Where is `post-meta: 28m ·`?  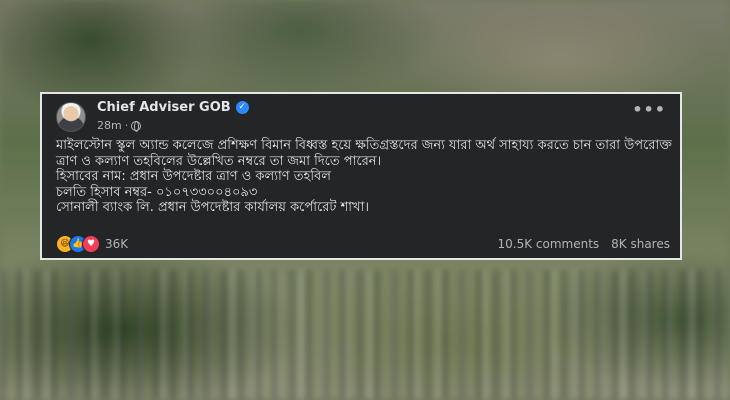 post-meta: 28m · is located at coordinates (119, 125).